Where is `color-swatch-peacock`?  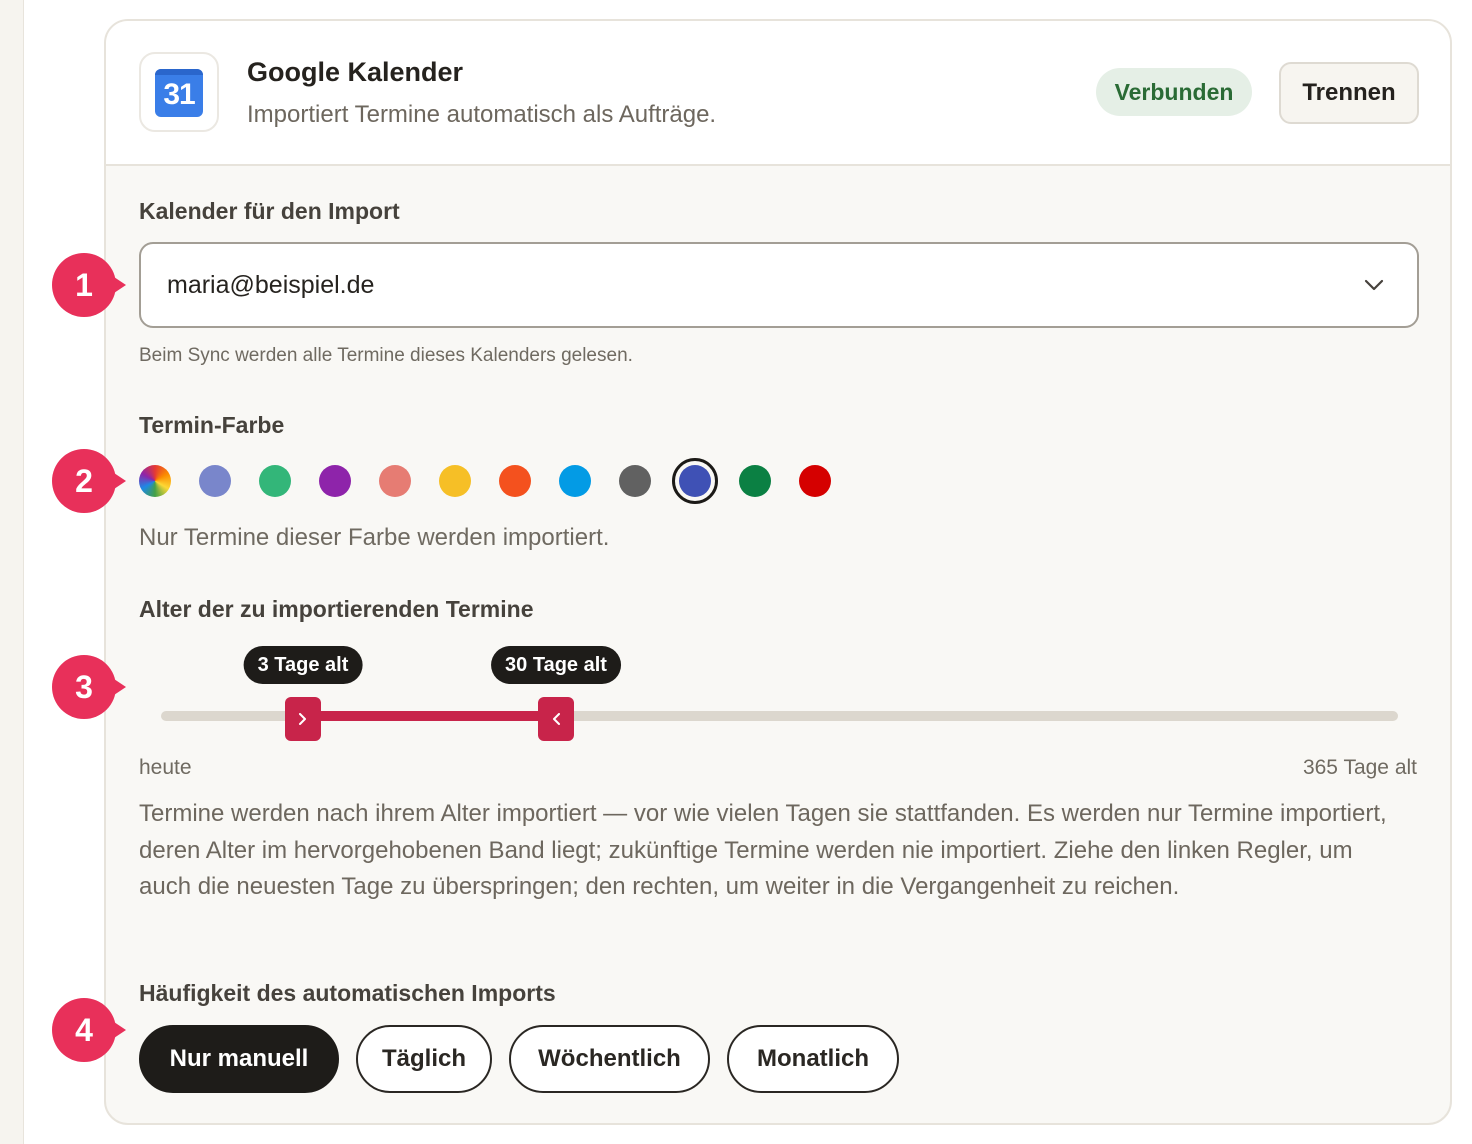 color-swatch-peacock is located at coordinates (575, 481).